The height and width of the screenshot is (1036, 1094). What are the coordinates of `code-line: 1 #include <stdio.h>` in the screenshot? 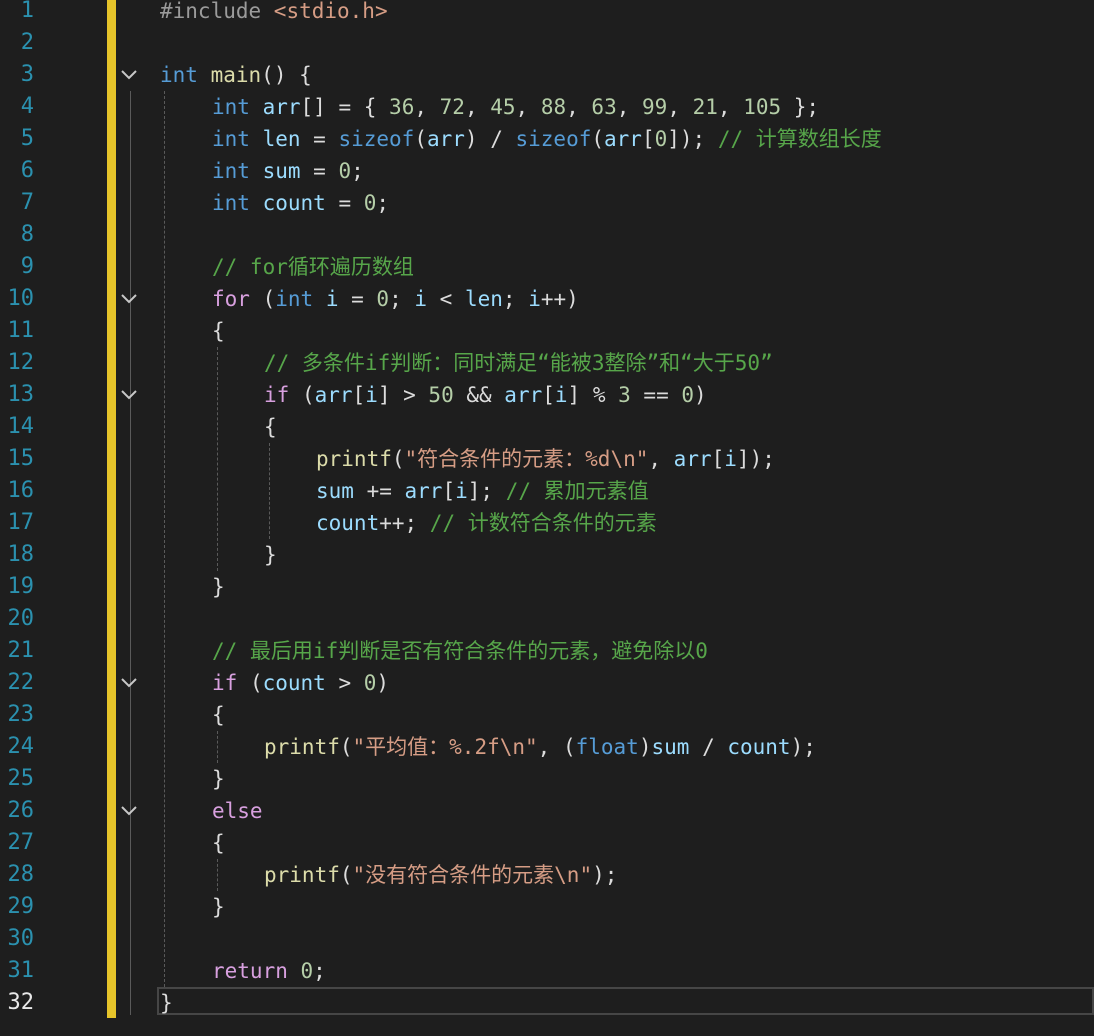 It's located at (547, 13).